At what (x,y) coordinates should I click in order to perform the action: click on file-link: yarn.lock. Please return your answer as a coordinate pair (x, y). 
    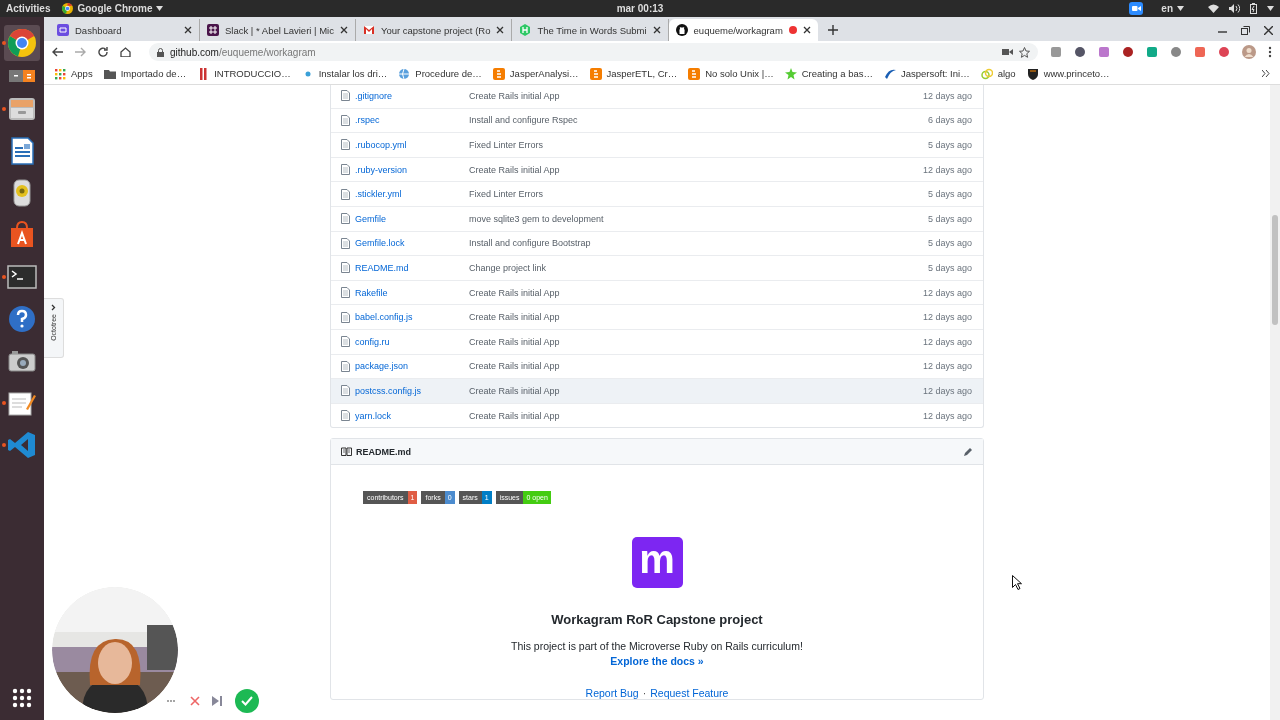
    Looking at the image, I should click on (412, 415).